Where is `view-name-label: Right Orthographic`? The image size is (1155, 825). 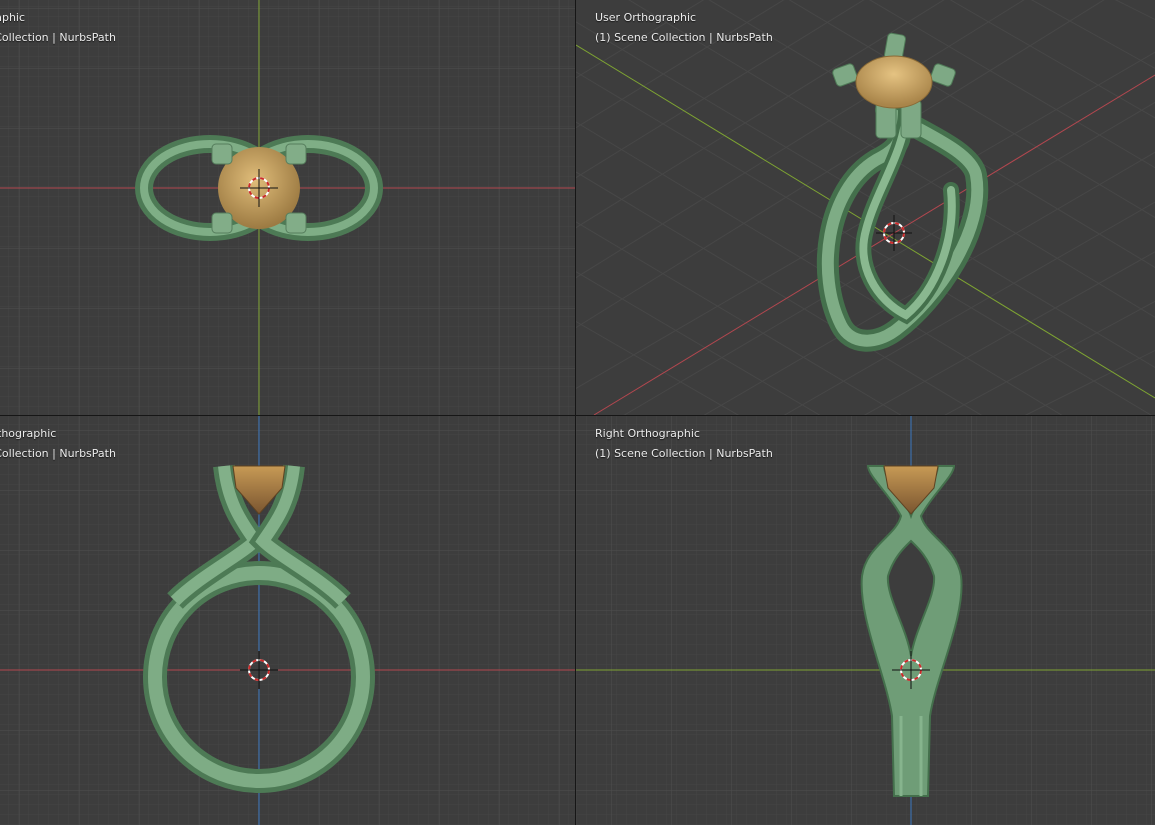 view-name-label: Right Orthographic is located at coordinates (647, 433).